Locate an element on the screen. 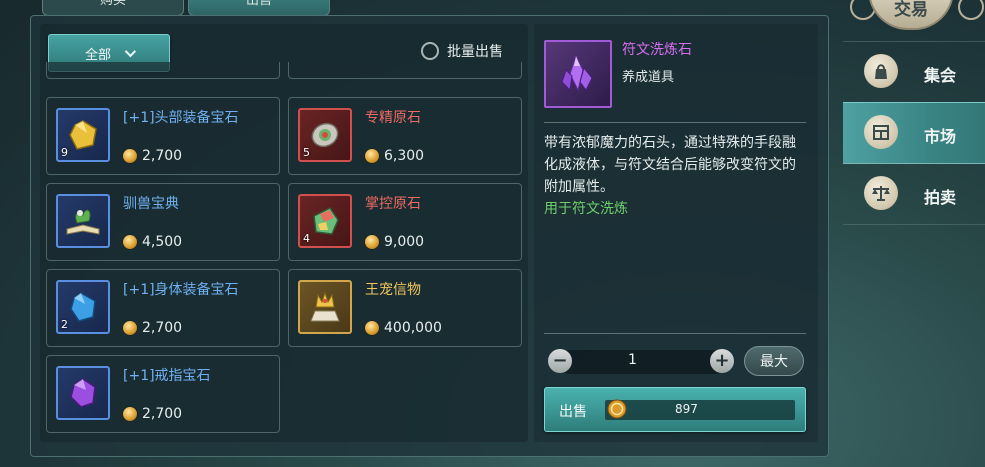  nav-title-emblem: 交易 is located at coordinates (911, 15).